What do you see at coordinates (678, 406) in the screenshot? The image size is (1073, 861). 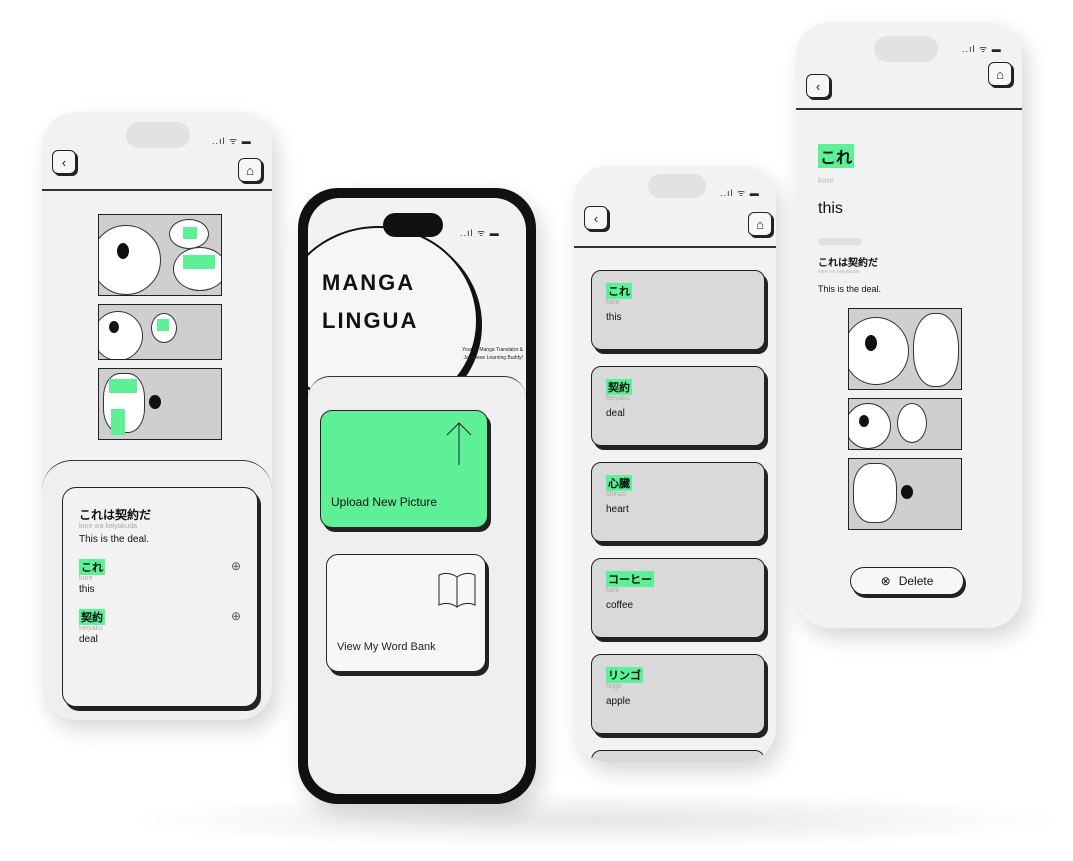 I see `word-card: 契約 keiyaku deal` at bounding box center [678, 406].